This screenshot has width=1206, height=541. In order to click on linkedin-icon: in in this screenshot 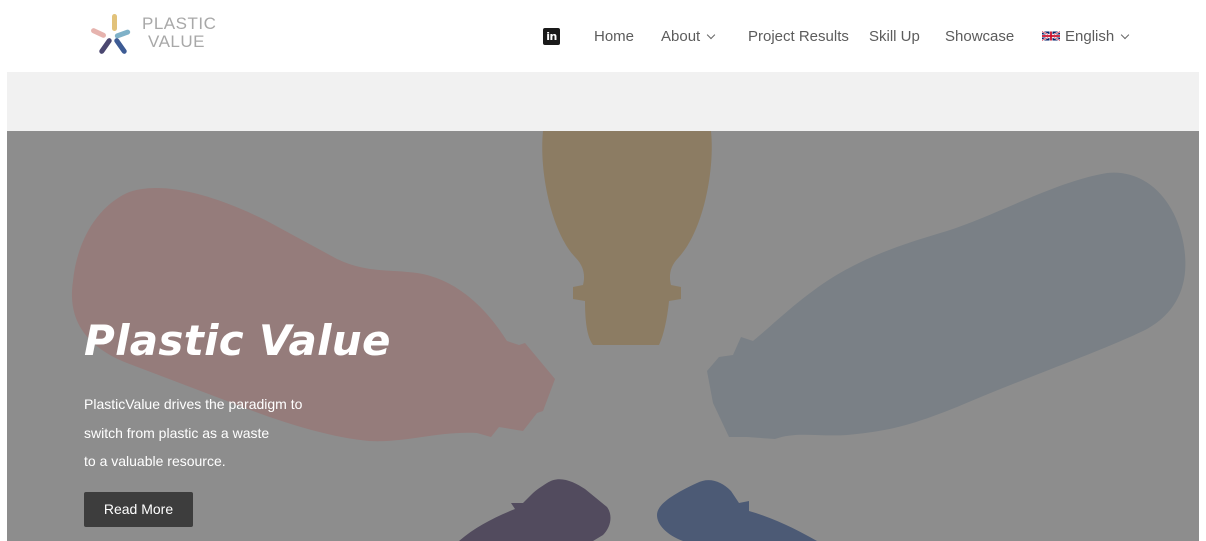, I will do `click(551, 36)`.